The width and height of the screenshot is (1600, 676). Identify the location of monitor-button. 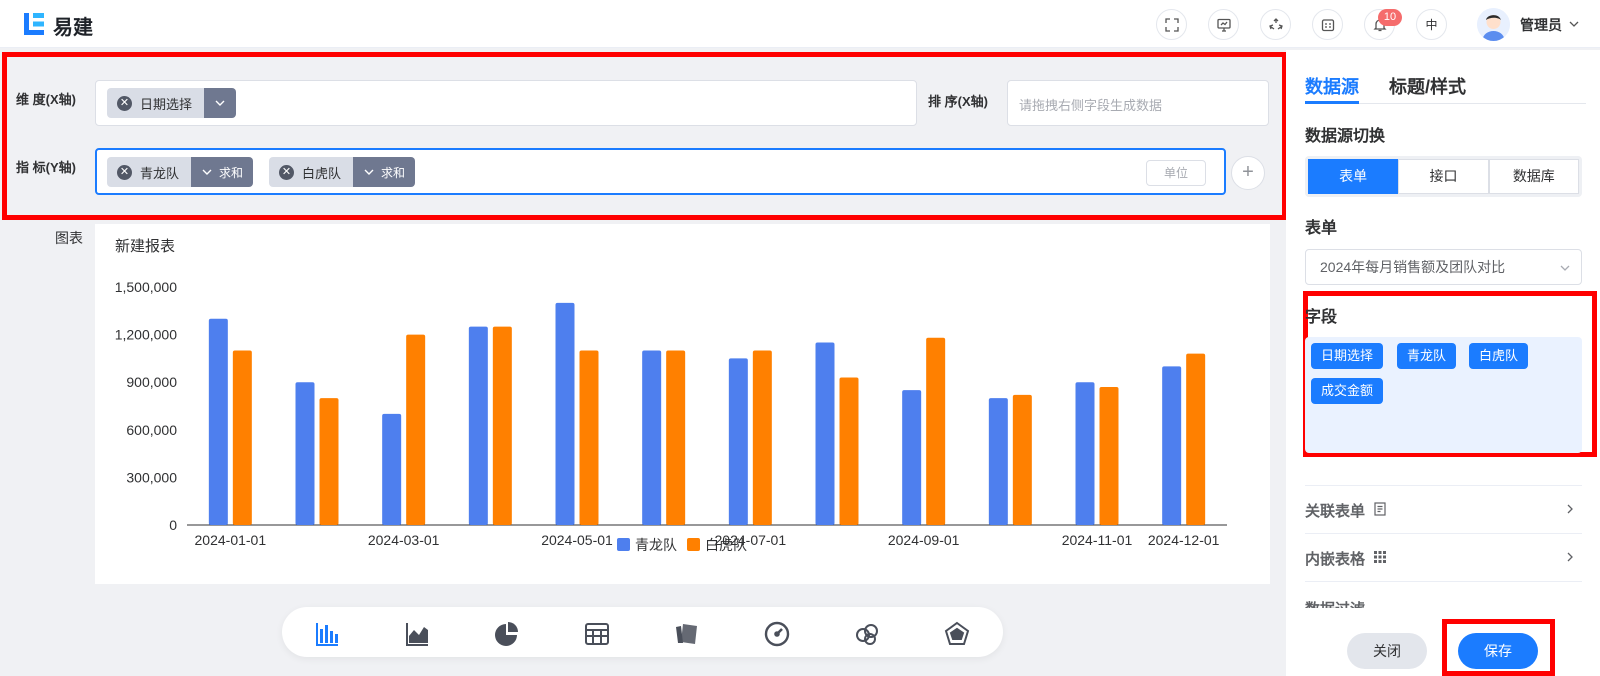
(1223, 24).